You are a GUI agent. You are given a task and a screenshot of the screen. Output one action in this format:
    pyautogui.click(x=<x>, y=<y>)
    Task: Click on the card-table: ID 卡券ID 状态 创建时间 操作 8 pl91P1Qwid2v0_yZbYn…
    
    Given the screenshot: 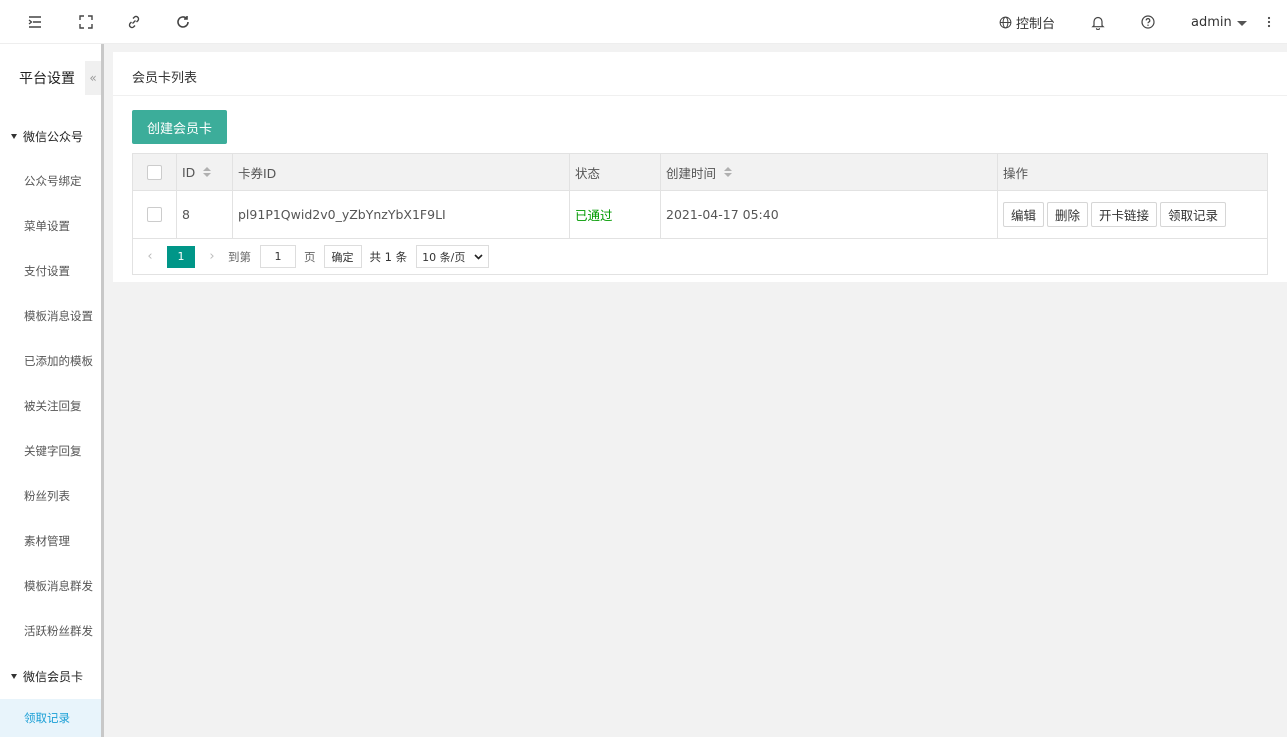 What is the action you would take?
    pyautogui.click(x=700, y=214)
    